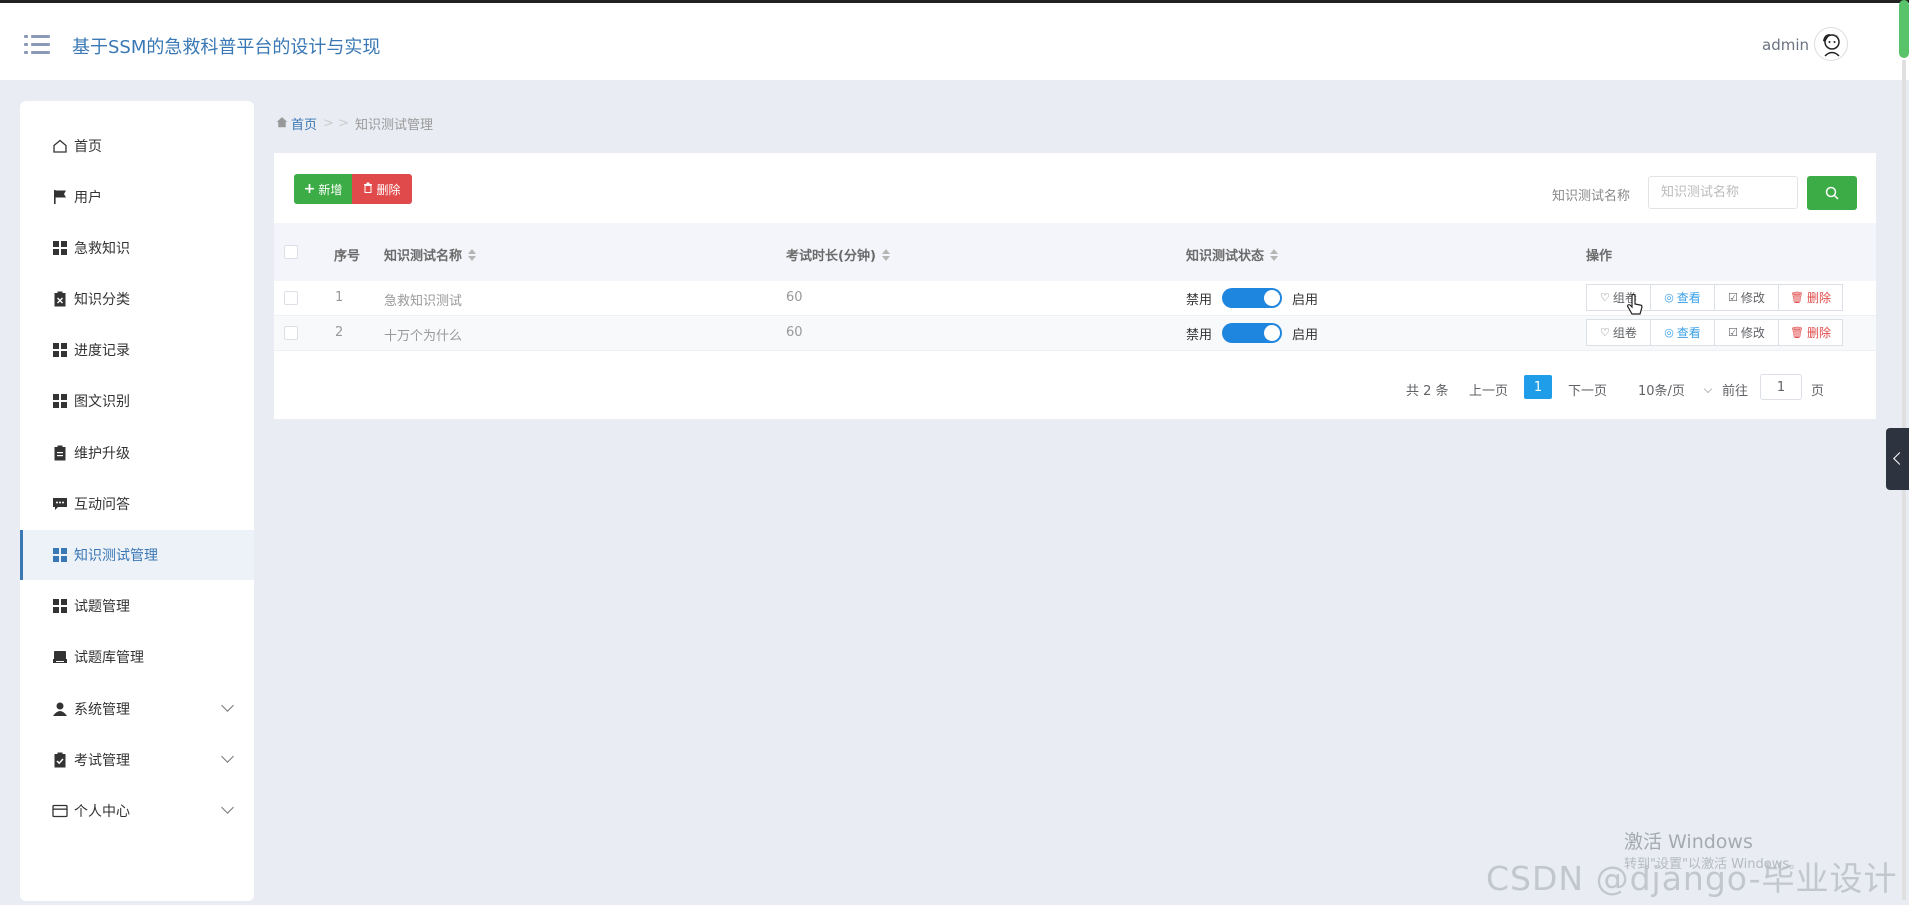  I want to click on sidebar-item-system-management: 系统管理, so click(137, 709).